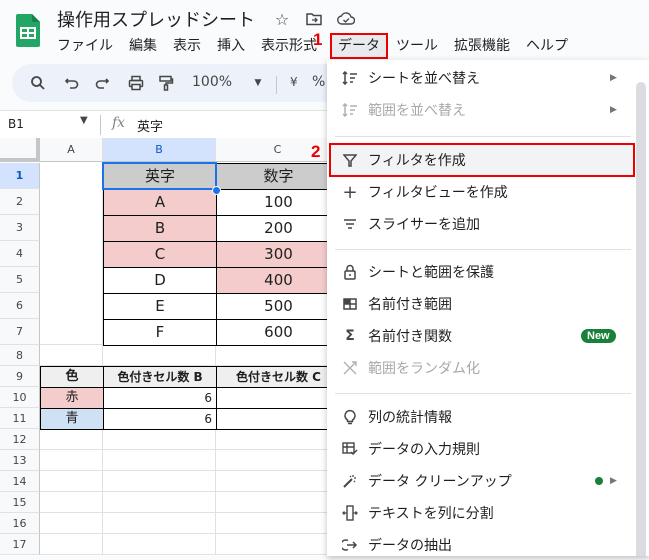 Image resolution: width=649 pixels, height=560 pixels. I want to click on menu-item-data-validation: データの入力規則, so click(480, 449).